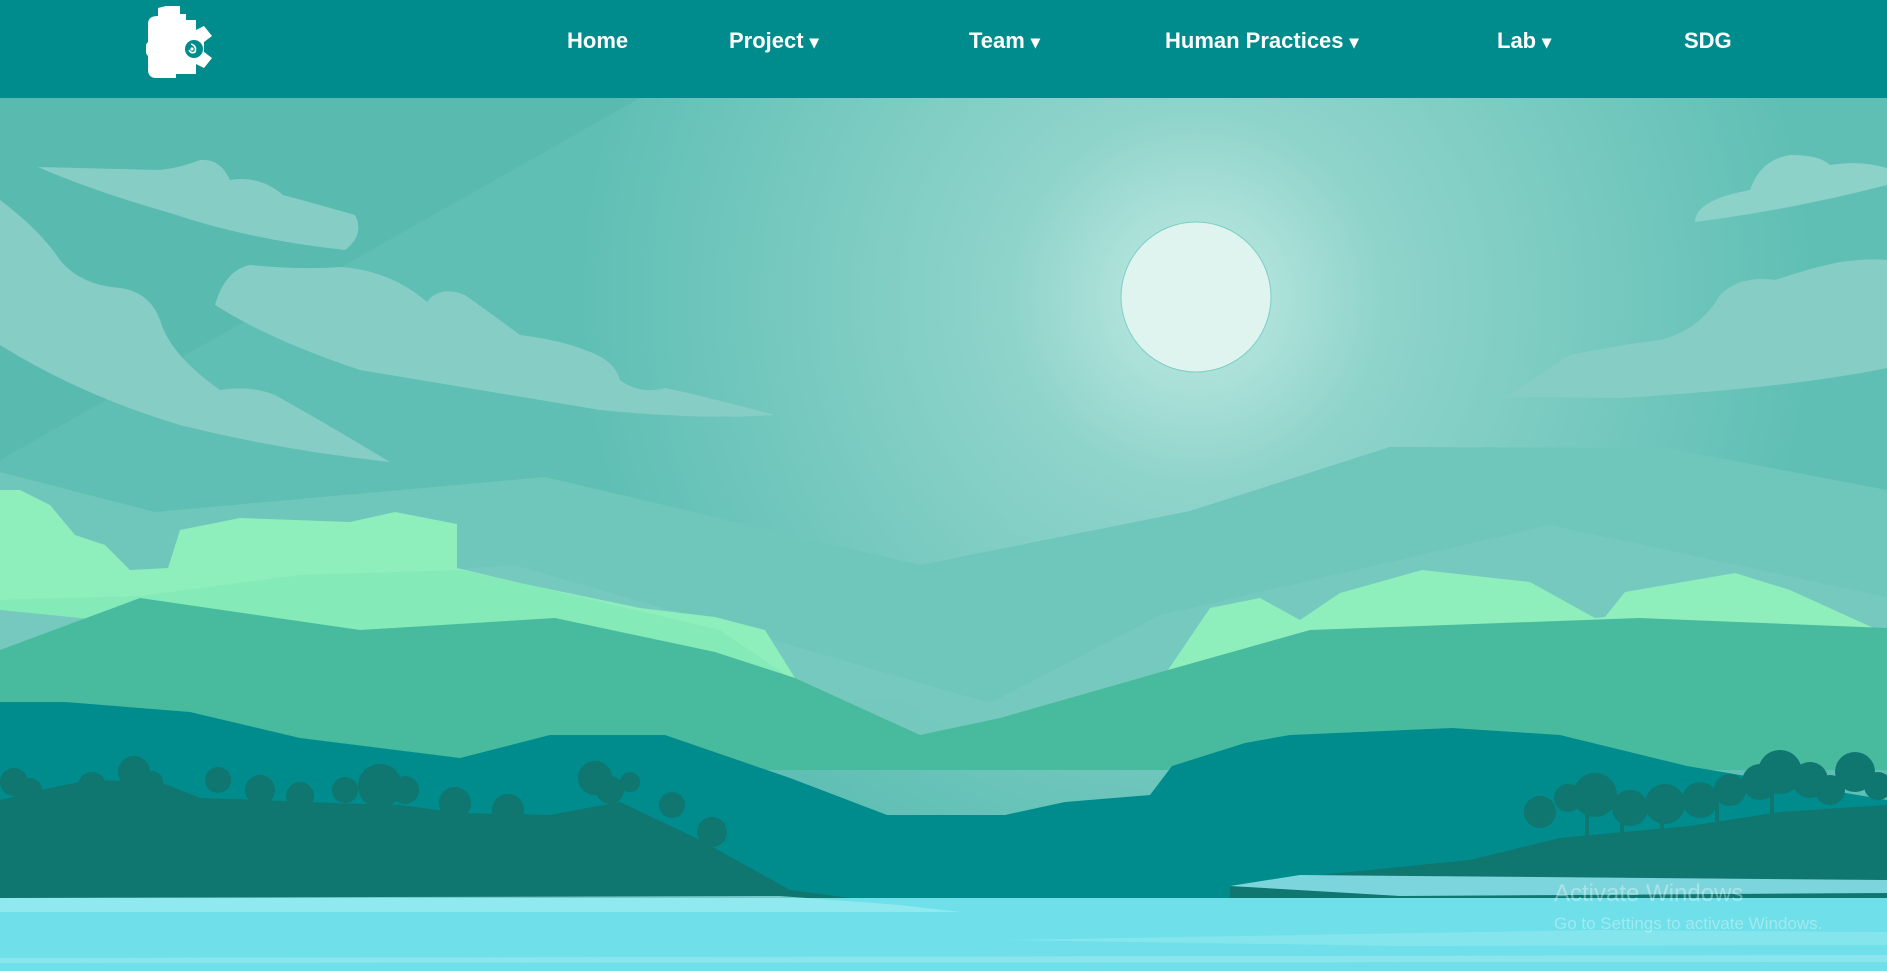  What do you see at coordinates (1649, 893) in the screenshot?
I see `watermark-title: Activate Windows` at bounding box center [1649, 893].